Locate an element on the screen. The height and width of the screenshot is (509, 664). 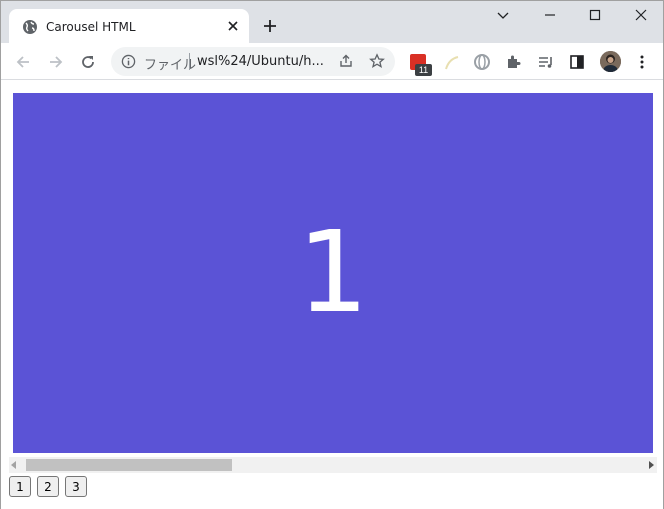
tab-title: Carousel HTML is located at coordinates (91, 27).